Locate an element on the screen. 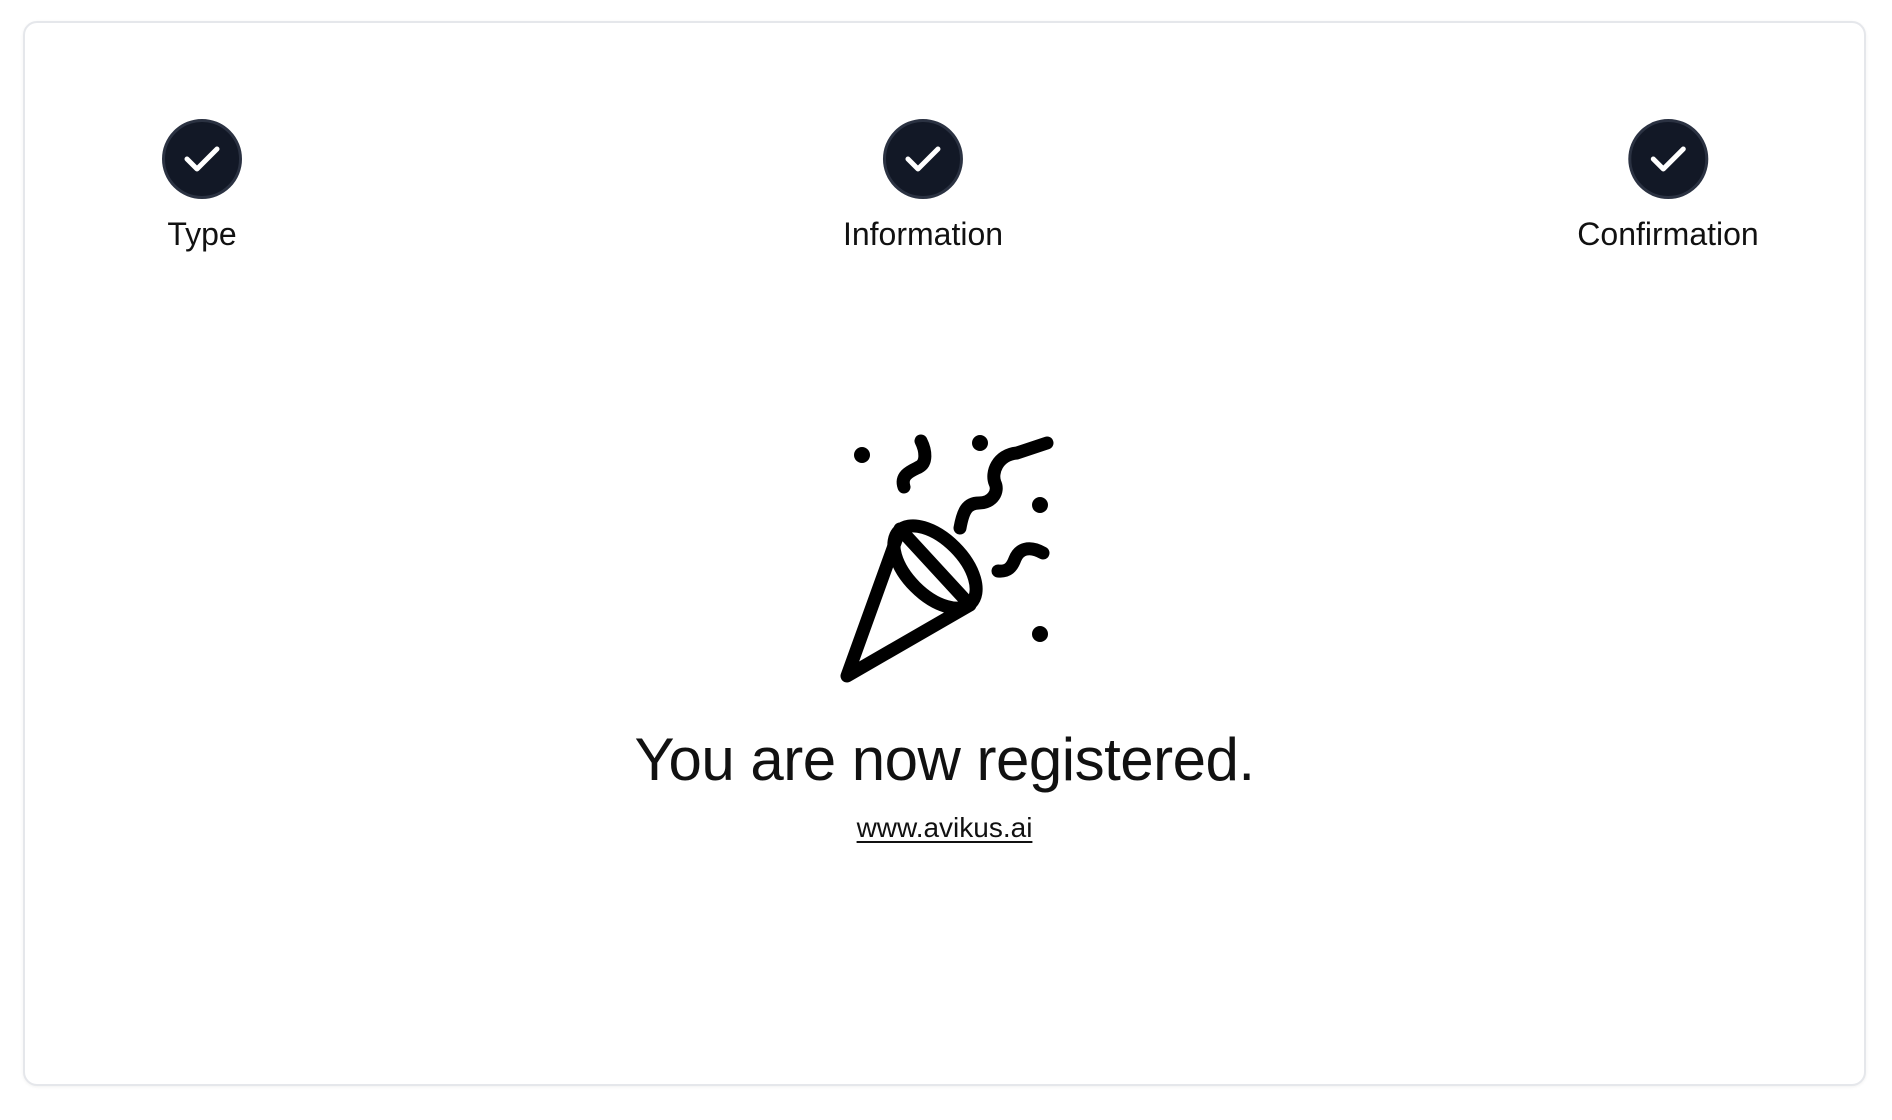  step-label: Type is located at coordinates (202, 234).